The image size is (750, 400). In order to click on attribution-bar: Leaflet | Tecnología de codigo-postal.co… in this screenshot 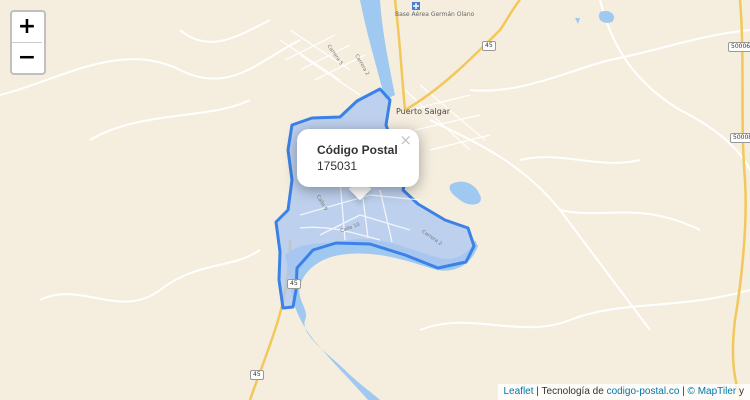, I will do `click(623, 392)`.